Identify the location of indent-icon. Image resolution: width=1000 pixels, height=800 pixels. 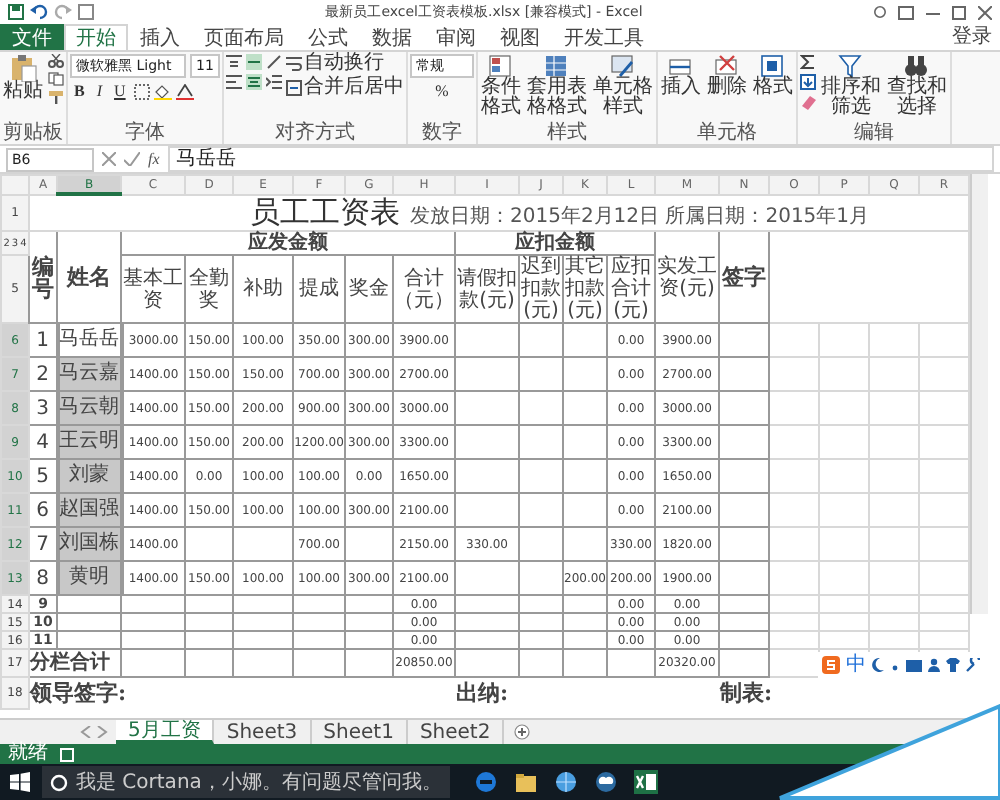
(273, 82).